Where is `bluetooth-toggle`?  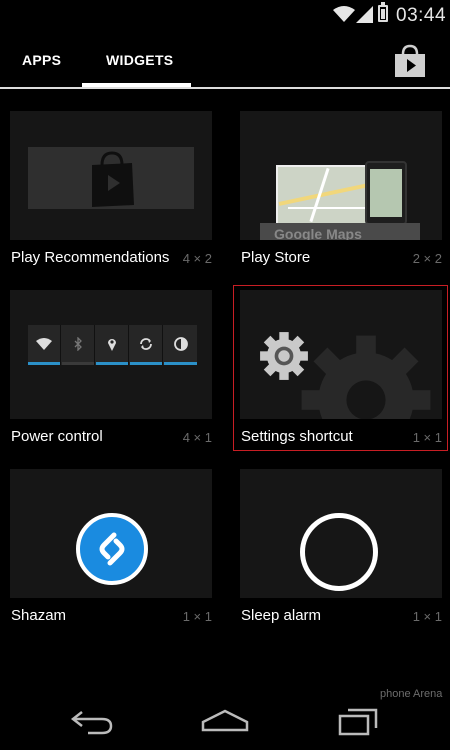
bluetooth-toggle is located at coordinates (78, 345).